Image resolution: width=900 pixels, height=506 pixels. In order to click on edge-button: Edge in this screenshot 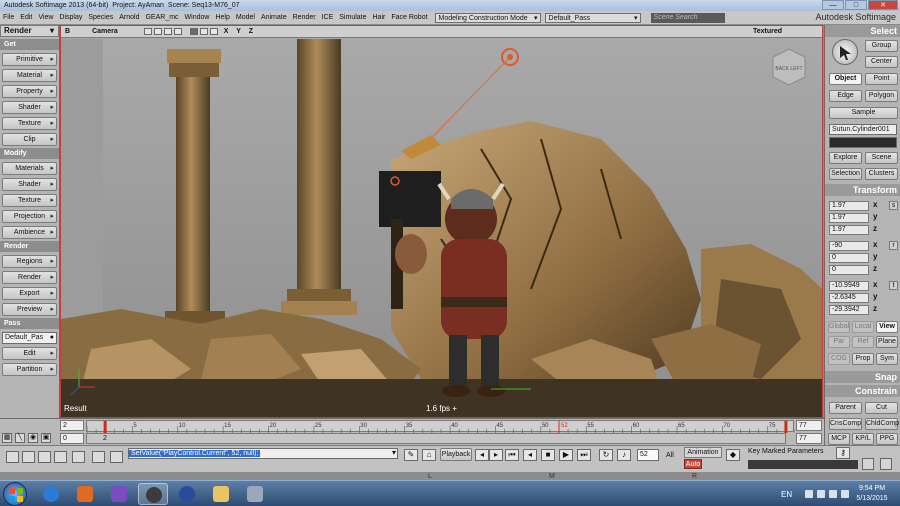, I will do `click(845, 96)`.